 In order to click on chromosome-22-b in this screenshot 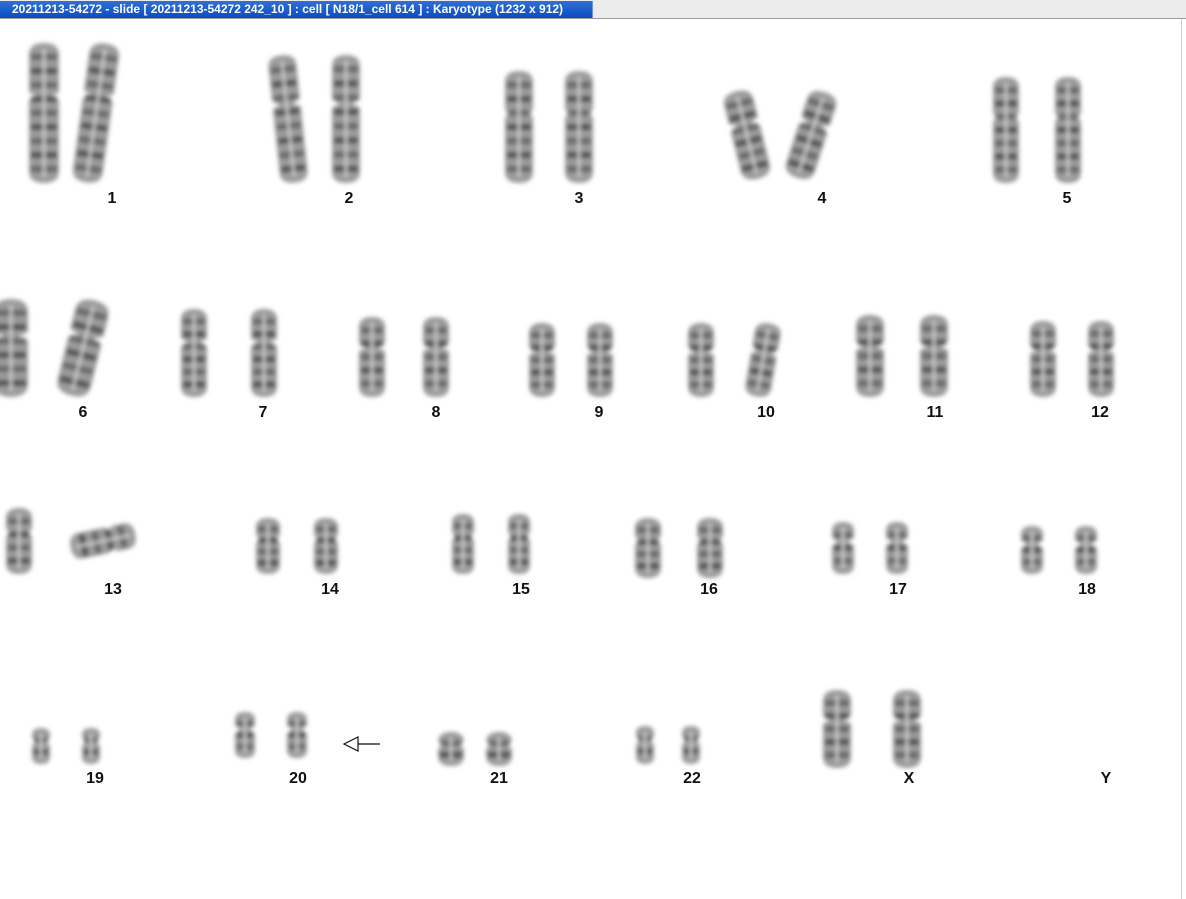, I will do `click(691, 745)`.